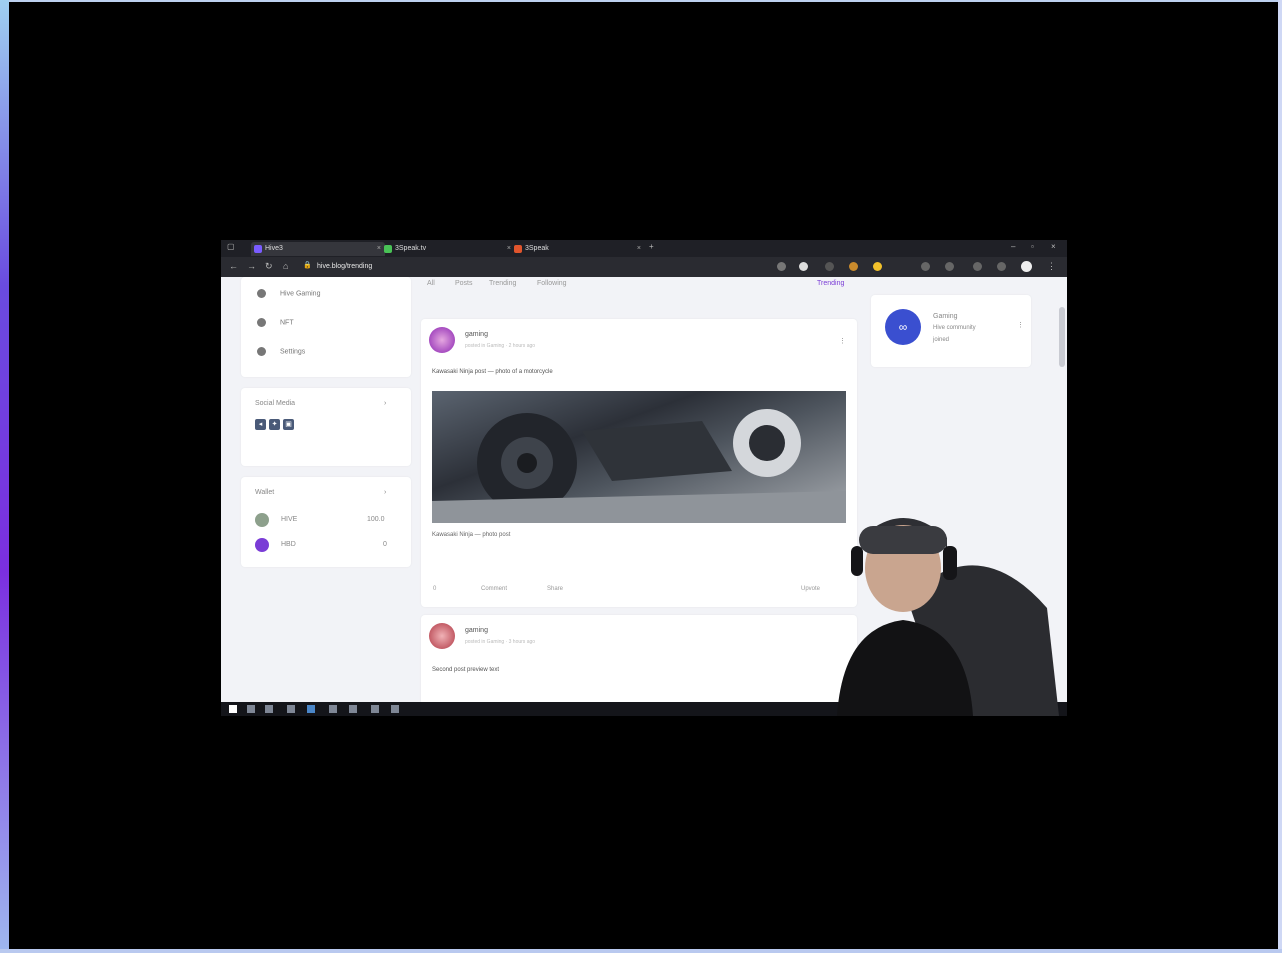  What do you see at coordinates (231, 246) in the screenshot?
I see `window-menu-icon: ▢` at bounding box center [231, 246].